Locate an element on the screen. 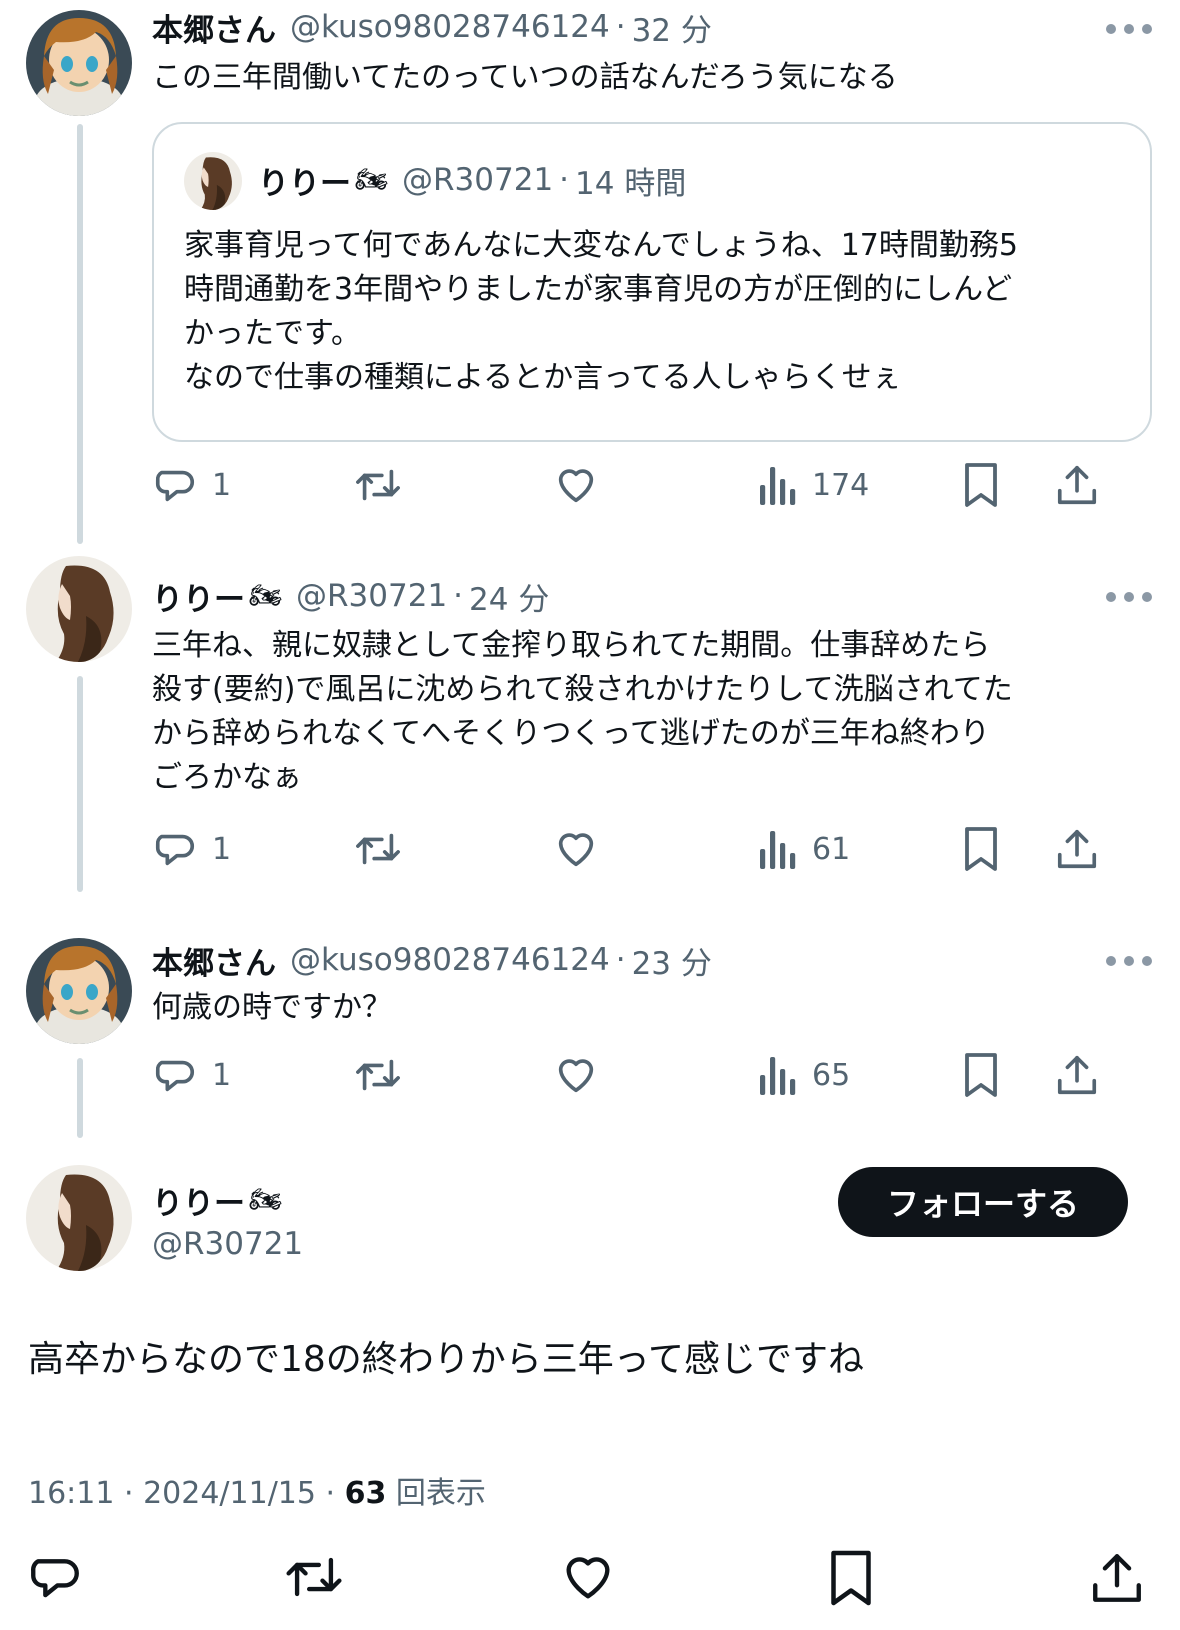  main-author-handle-row: @R30721 is located at coordinates (227, 1244).